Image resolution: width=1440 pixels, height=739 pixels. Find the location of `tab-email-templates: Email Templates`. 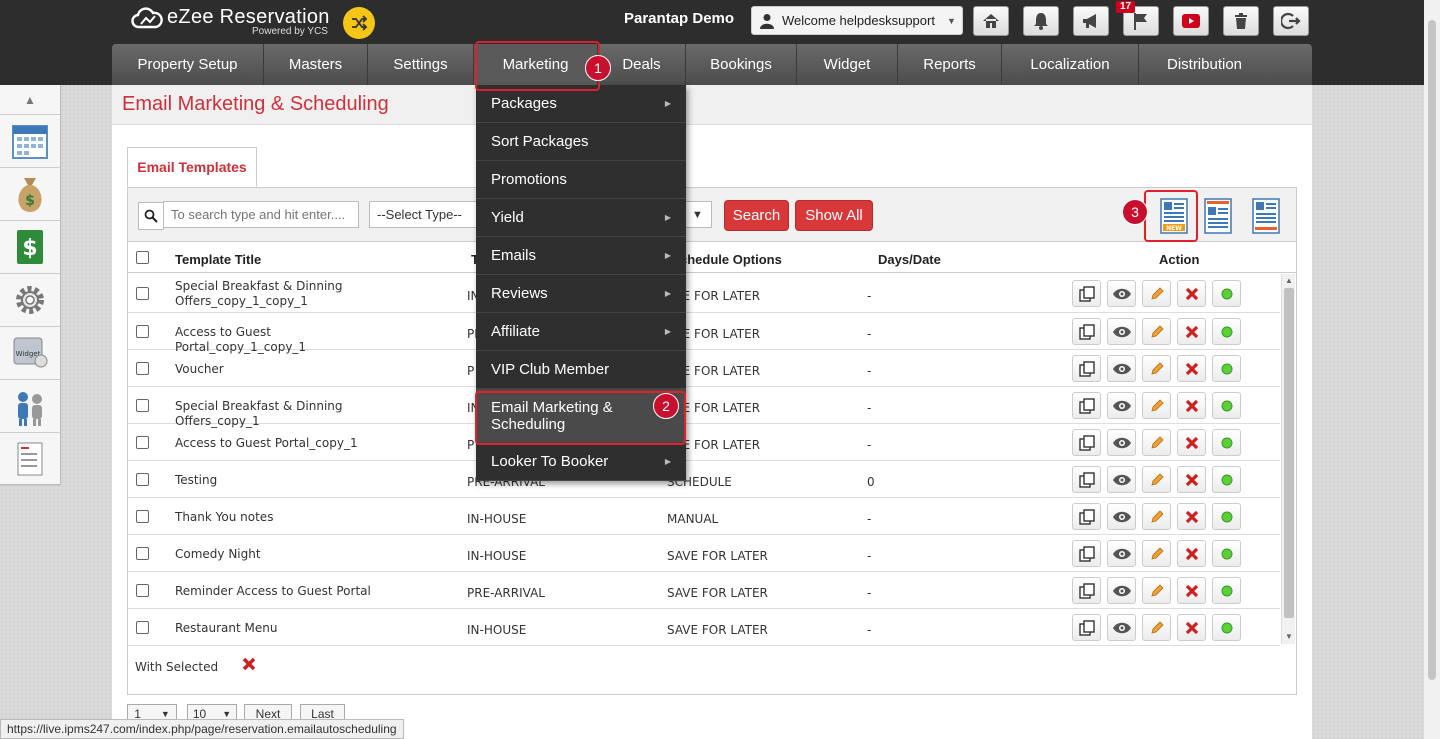

tab-email-templates: Email Templates is located at coordinates (192, 167).